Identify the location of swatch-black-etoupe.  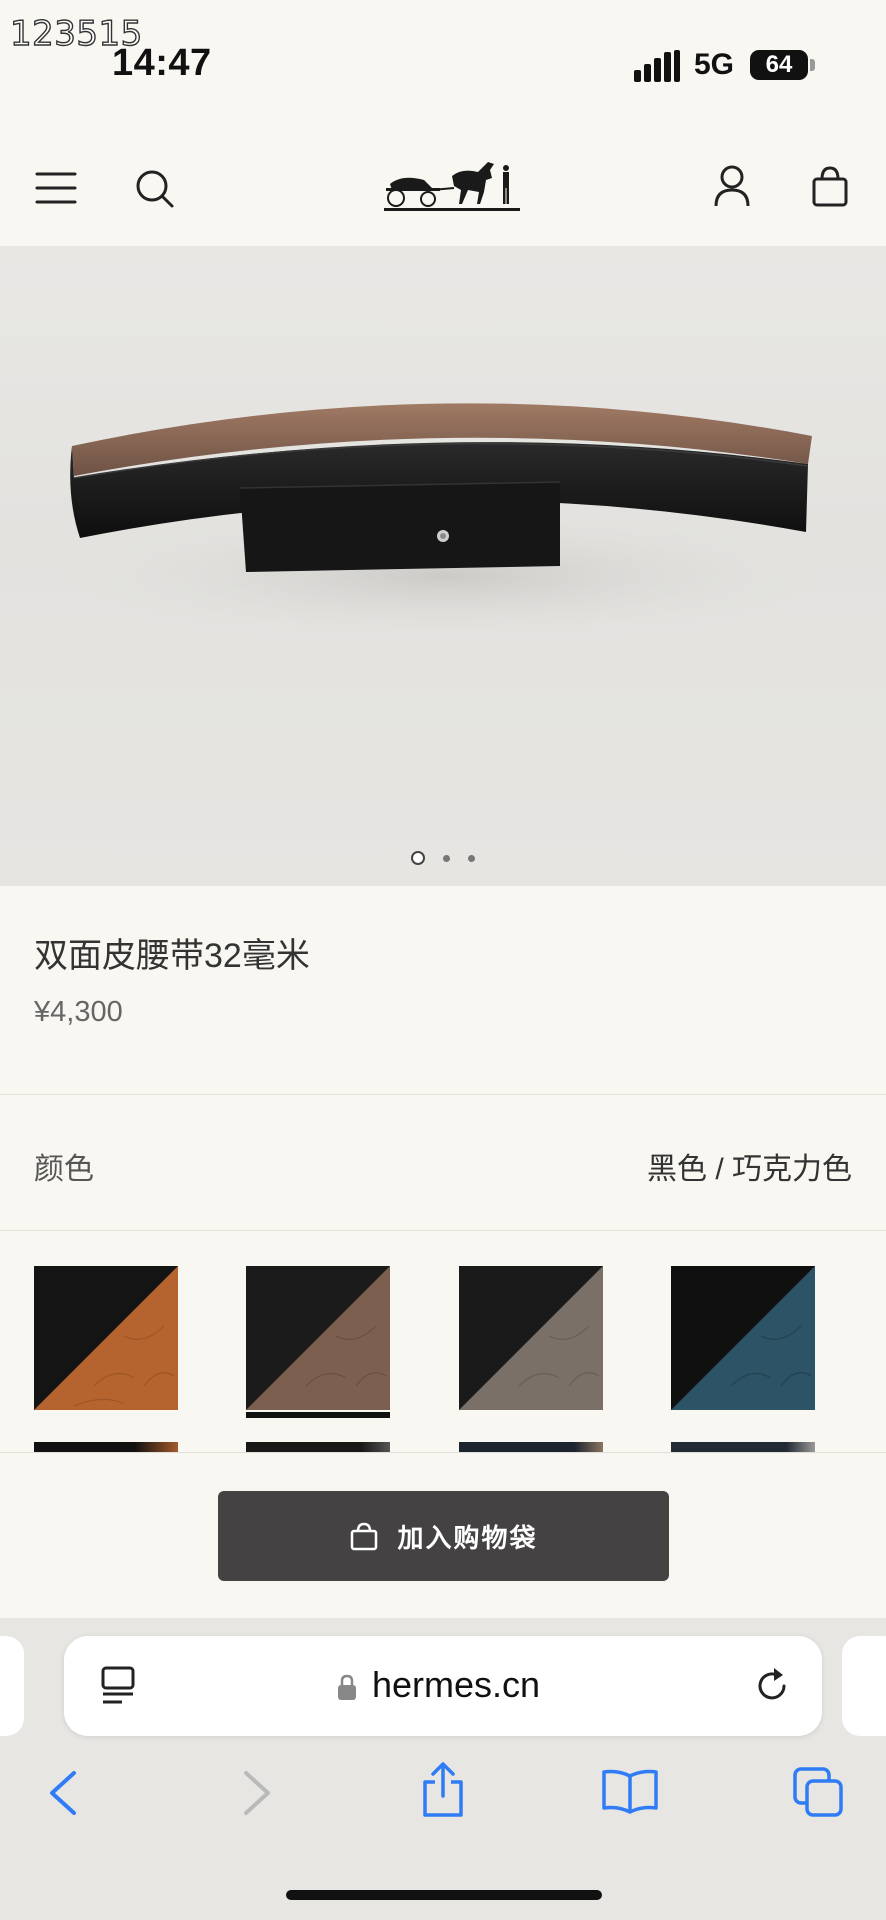
(531, 1338).